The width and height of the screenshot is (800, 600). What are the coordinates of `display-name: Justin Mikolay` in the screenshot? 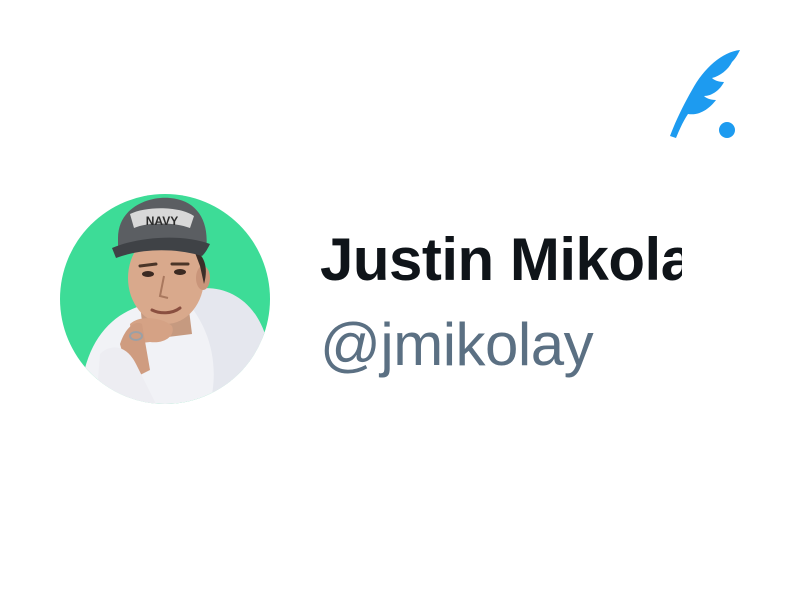 It's located at (501, 259).